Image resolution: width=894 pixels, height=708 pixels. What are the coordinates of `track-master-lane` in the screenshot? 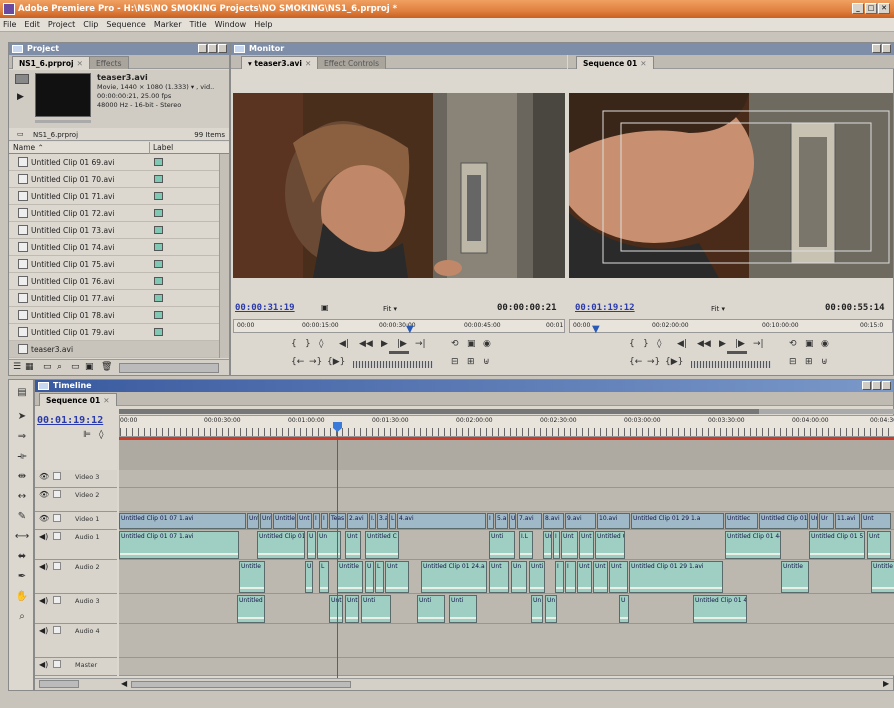 It's located at (506, 667).